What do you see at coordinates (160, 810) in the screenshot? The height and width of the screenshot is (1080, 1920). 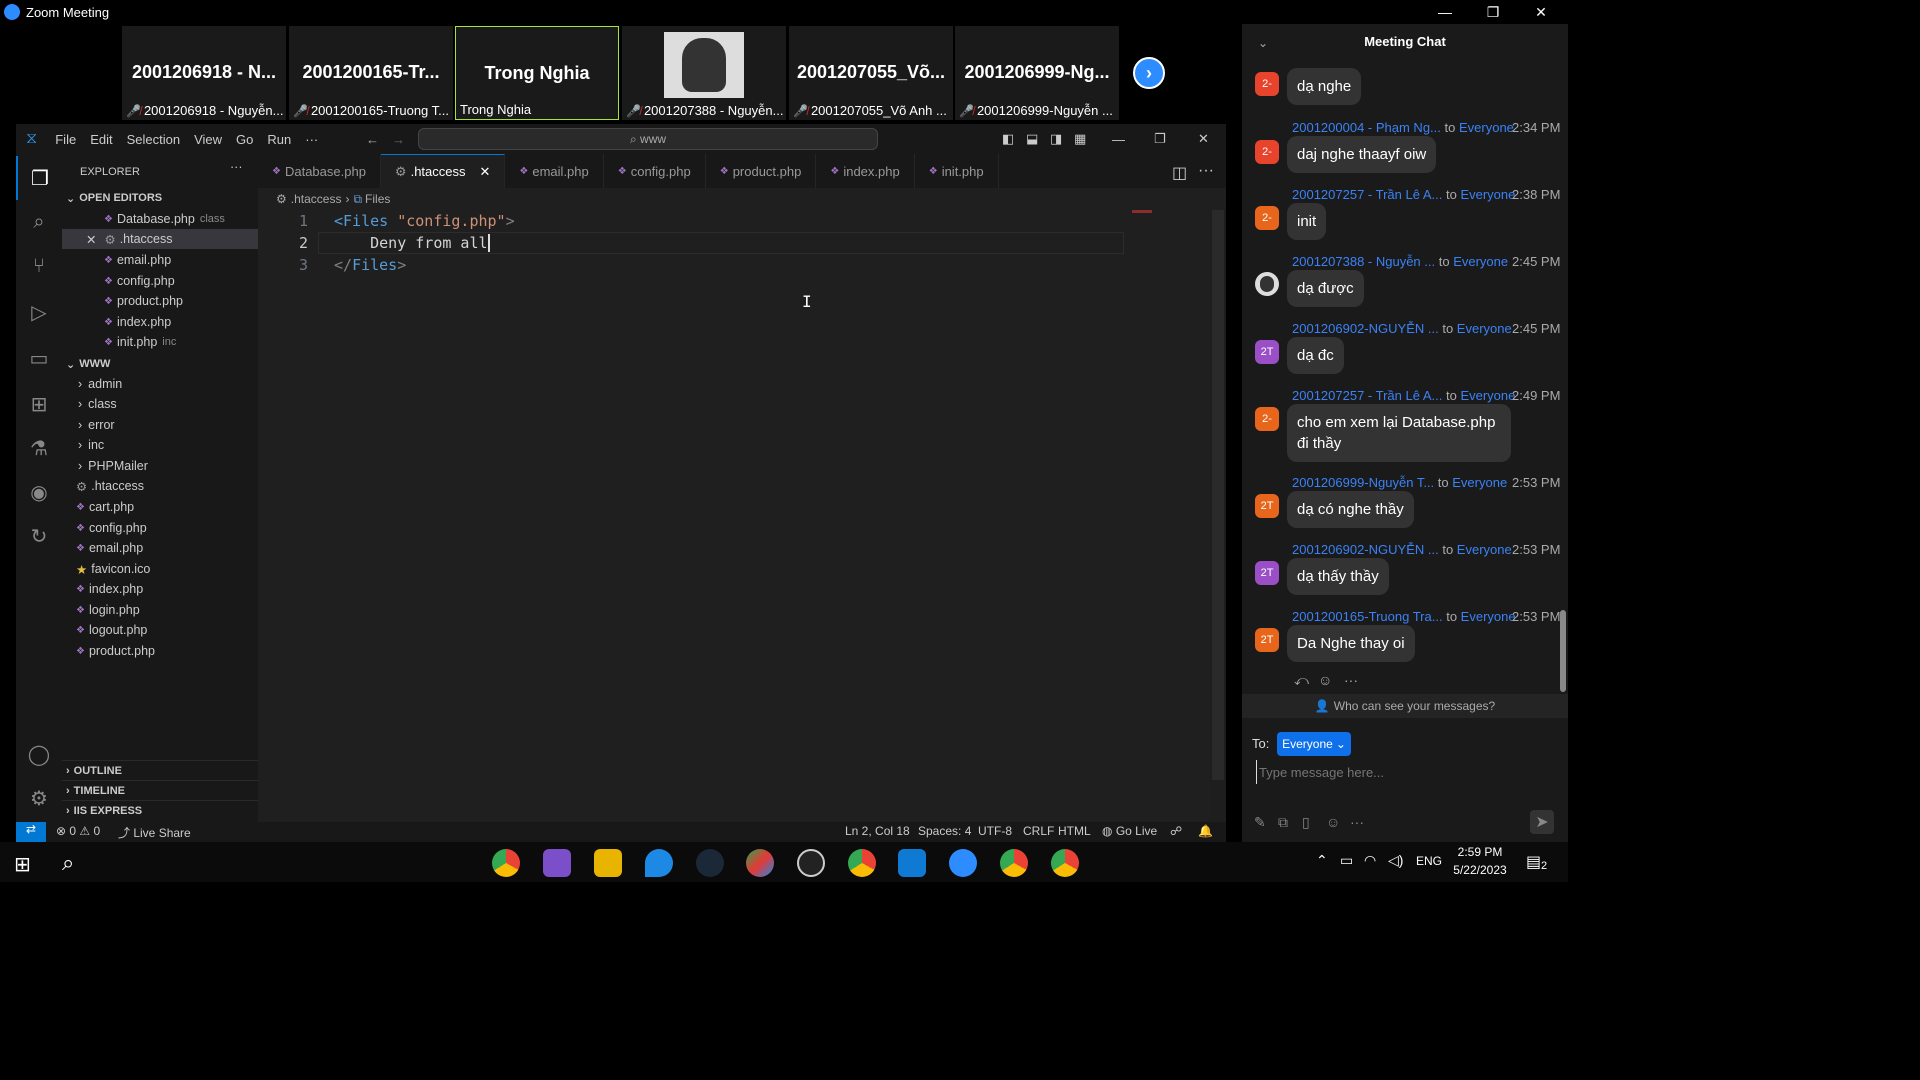 I see `iis-express-header: › IIS EXPRESS` at bounding box center [160, 810].